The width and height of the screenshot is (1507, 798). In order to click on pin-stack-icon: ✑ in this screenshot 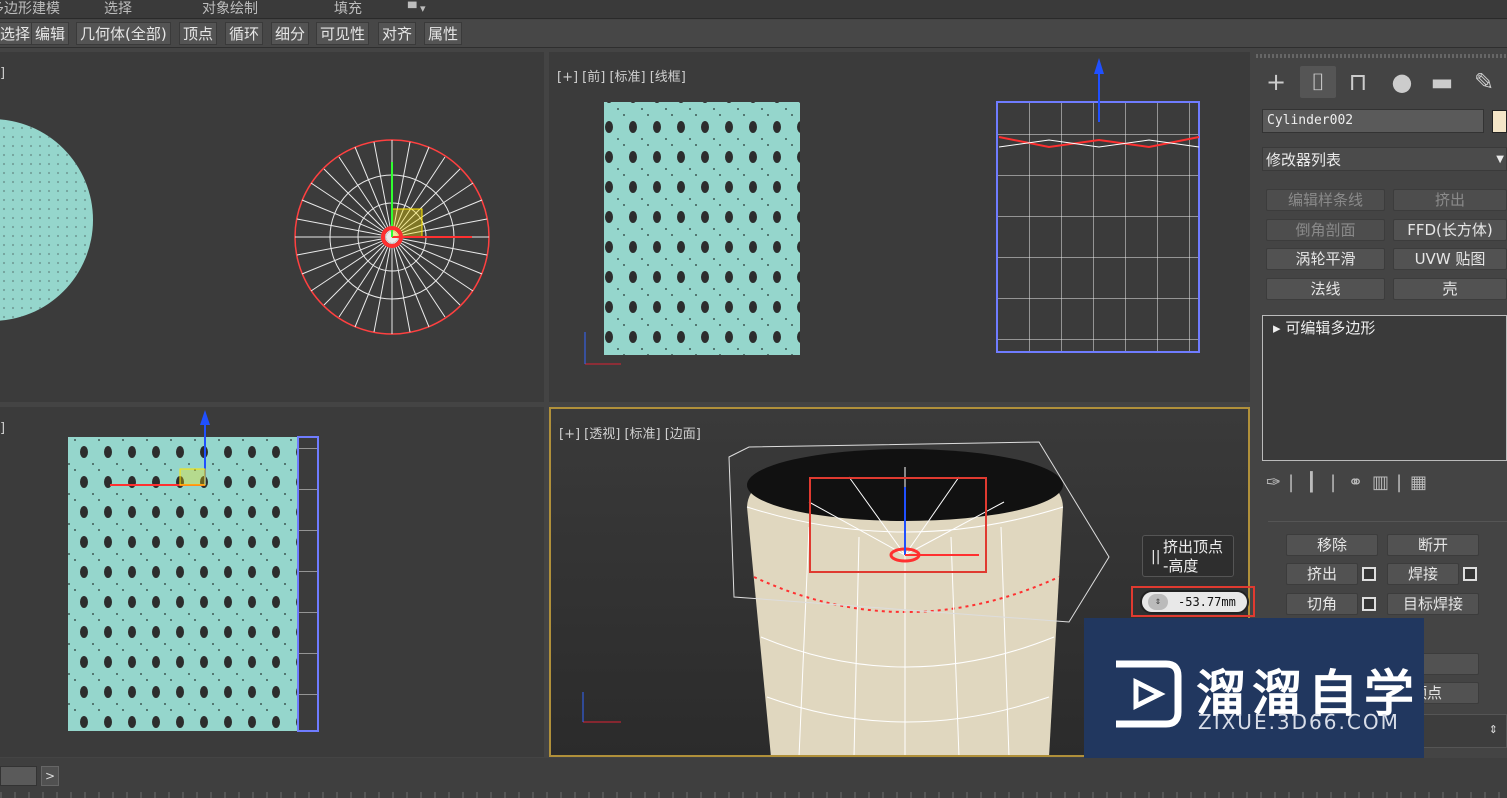, I will do `click(1273, 482)`.